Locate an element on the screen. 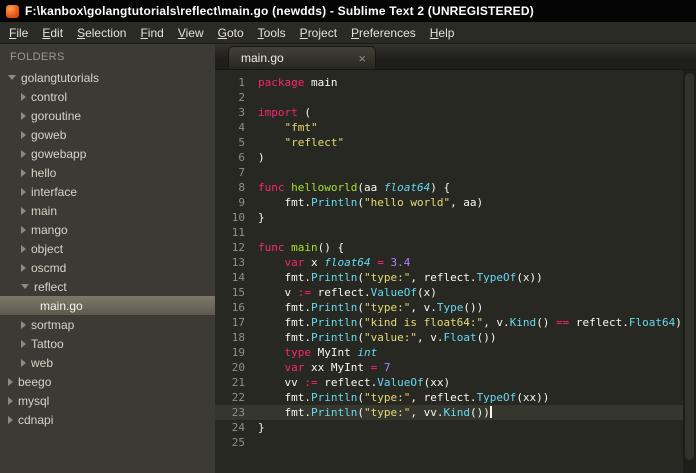  code-text: fmt.Println("type:", v.Type()) is located at coordinates (371, 307).